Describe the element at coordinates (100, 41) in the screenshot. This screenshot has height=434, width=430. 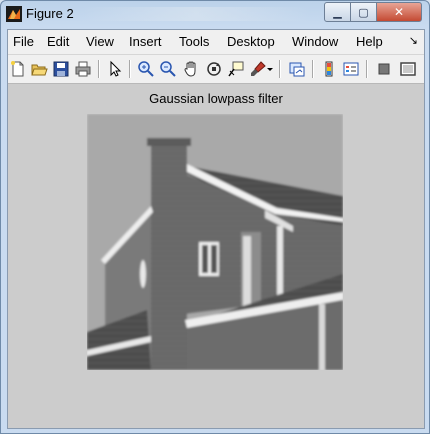
I see `menu-view: View` at that location.